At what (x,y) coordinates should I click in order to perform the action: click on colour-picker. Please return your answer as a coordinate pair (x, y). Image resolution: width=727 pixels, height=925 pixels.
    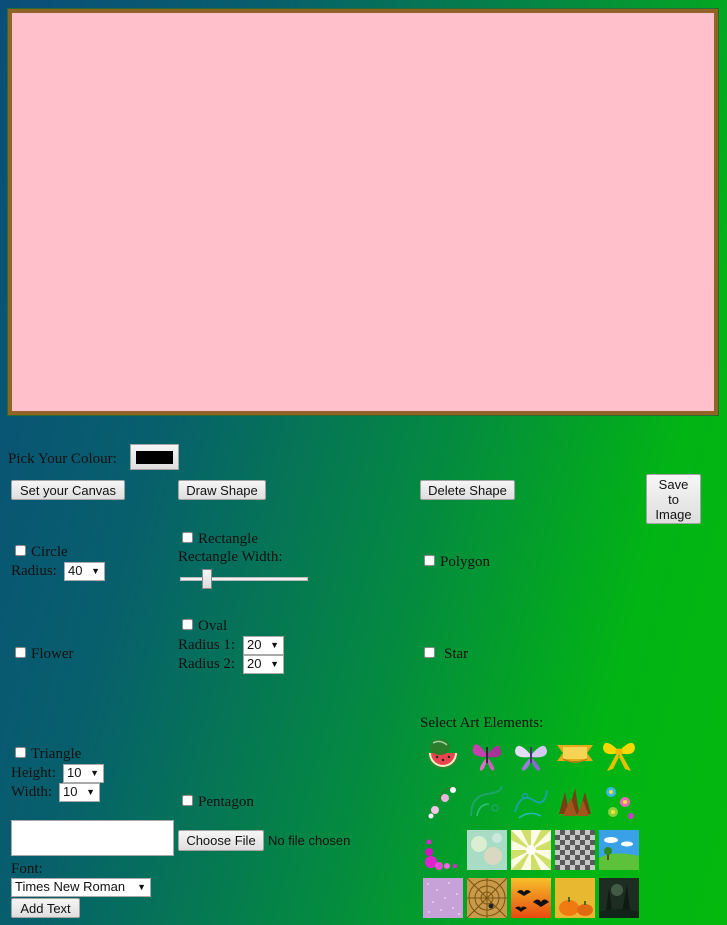
    Looking at the image, I should click on (154, 457).